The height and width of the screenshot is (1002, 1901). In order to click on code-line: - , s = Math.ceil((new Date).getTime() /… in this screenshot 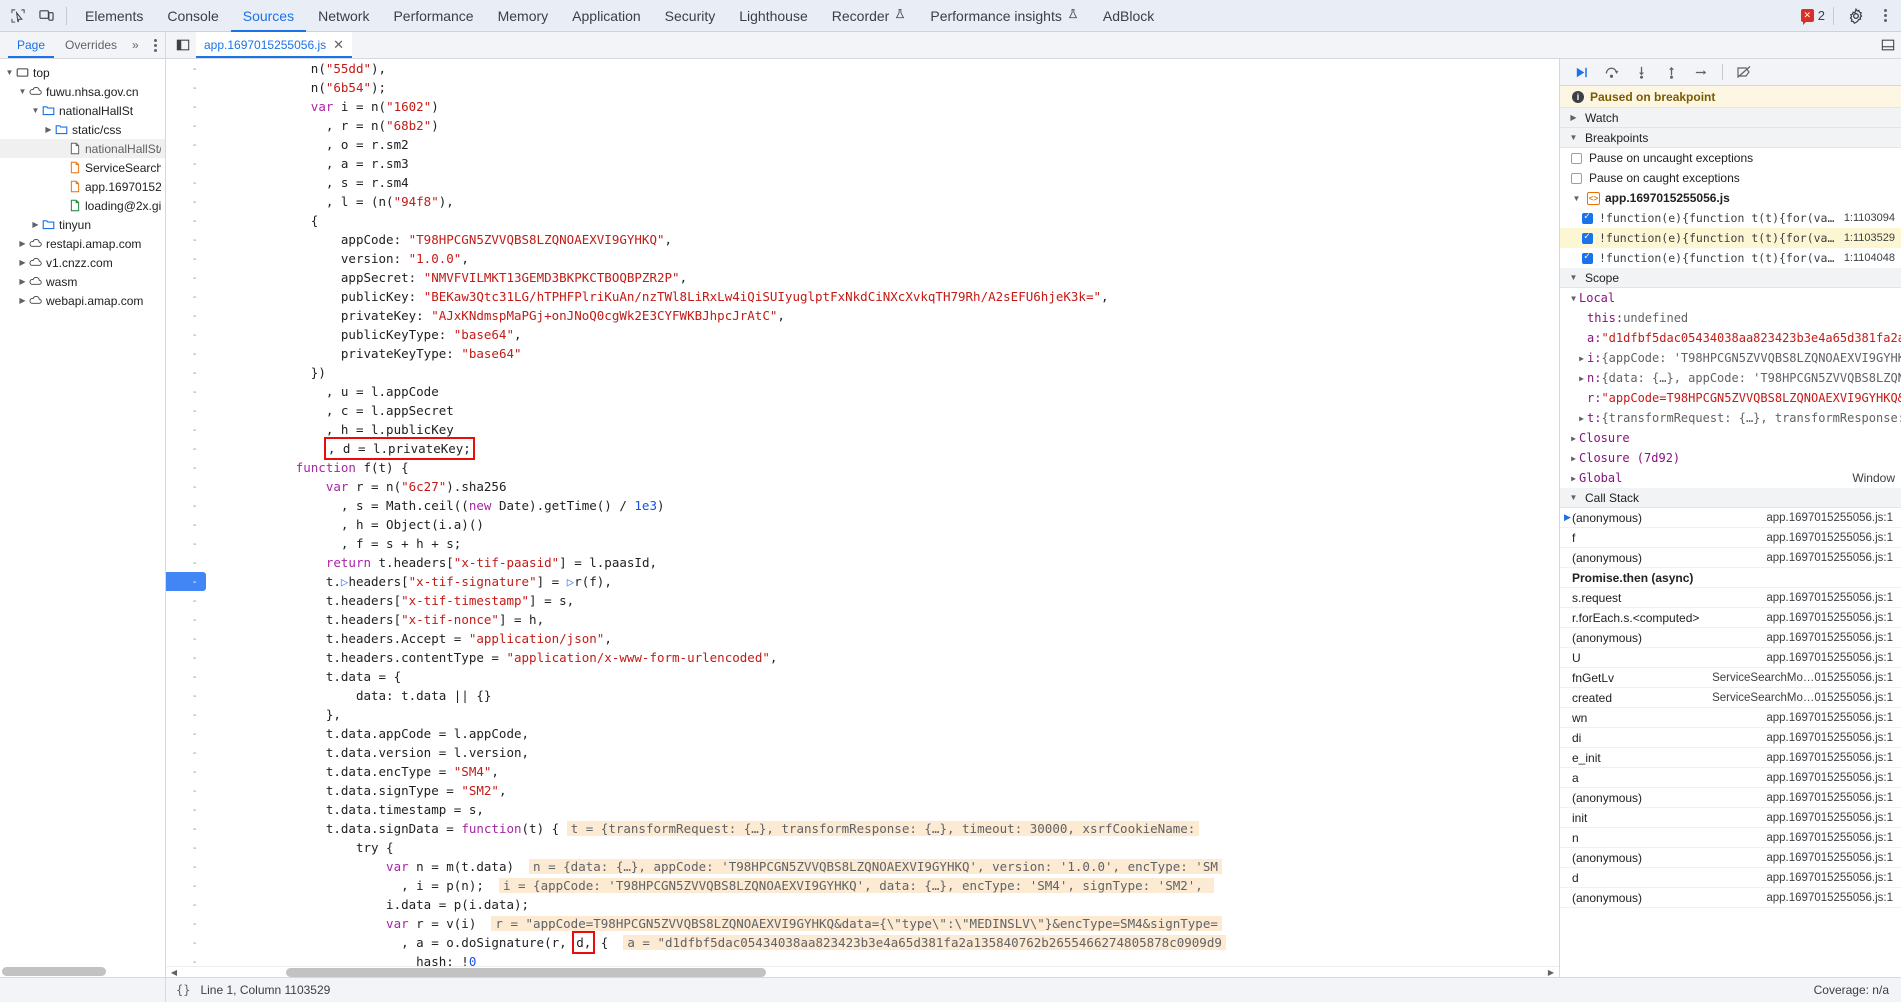, I will do `click(862, 505)`.